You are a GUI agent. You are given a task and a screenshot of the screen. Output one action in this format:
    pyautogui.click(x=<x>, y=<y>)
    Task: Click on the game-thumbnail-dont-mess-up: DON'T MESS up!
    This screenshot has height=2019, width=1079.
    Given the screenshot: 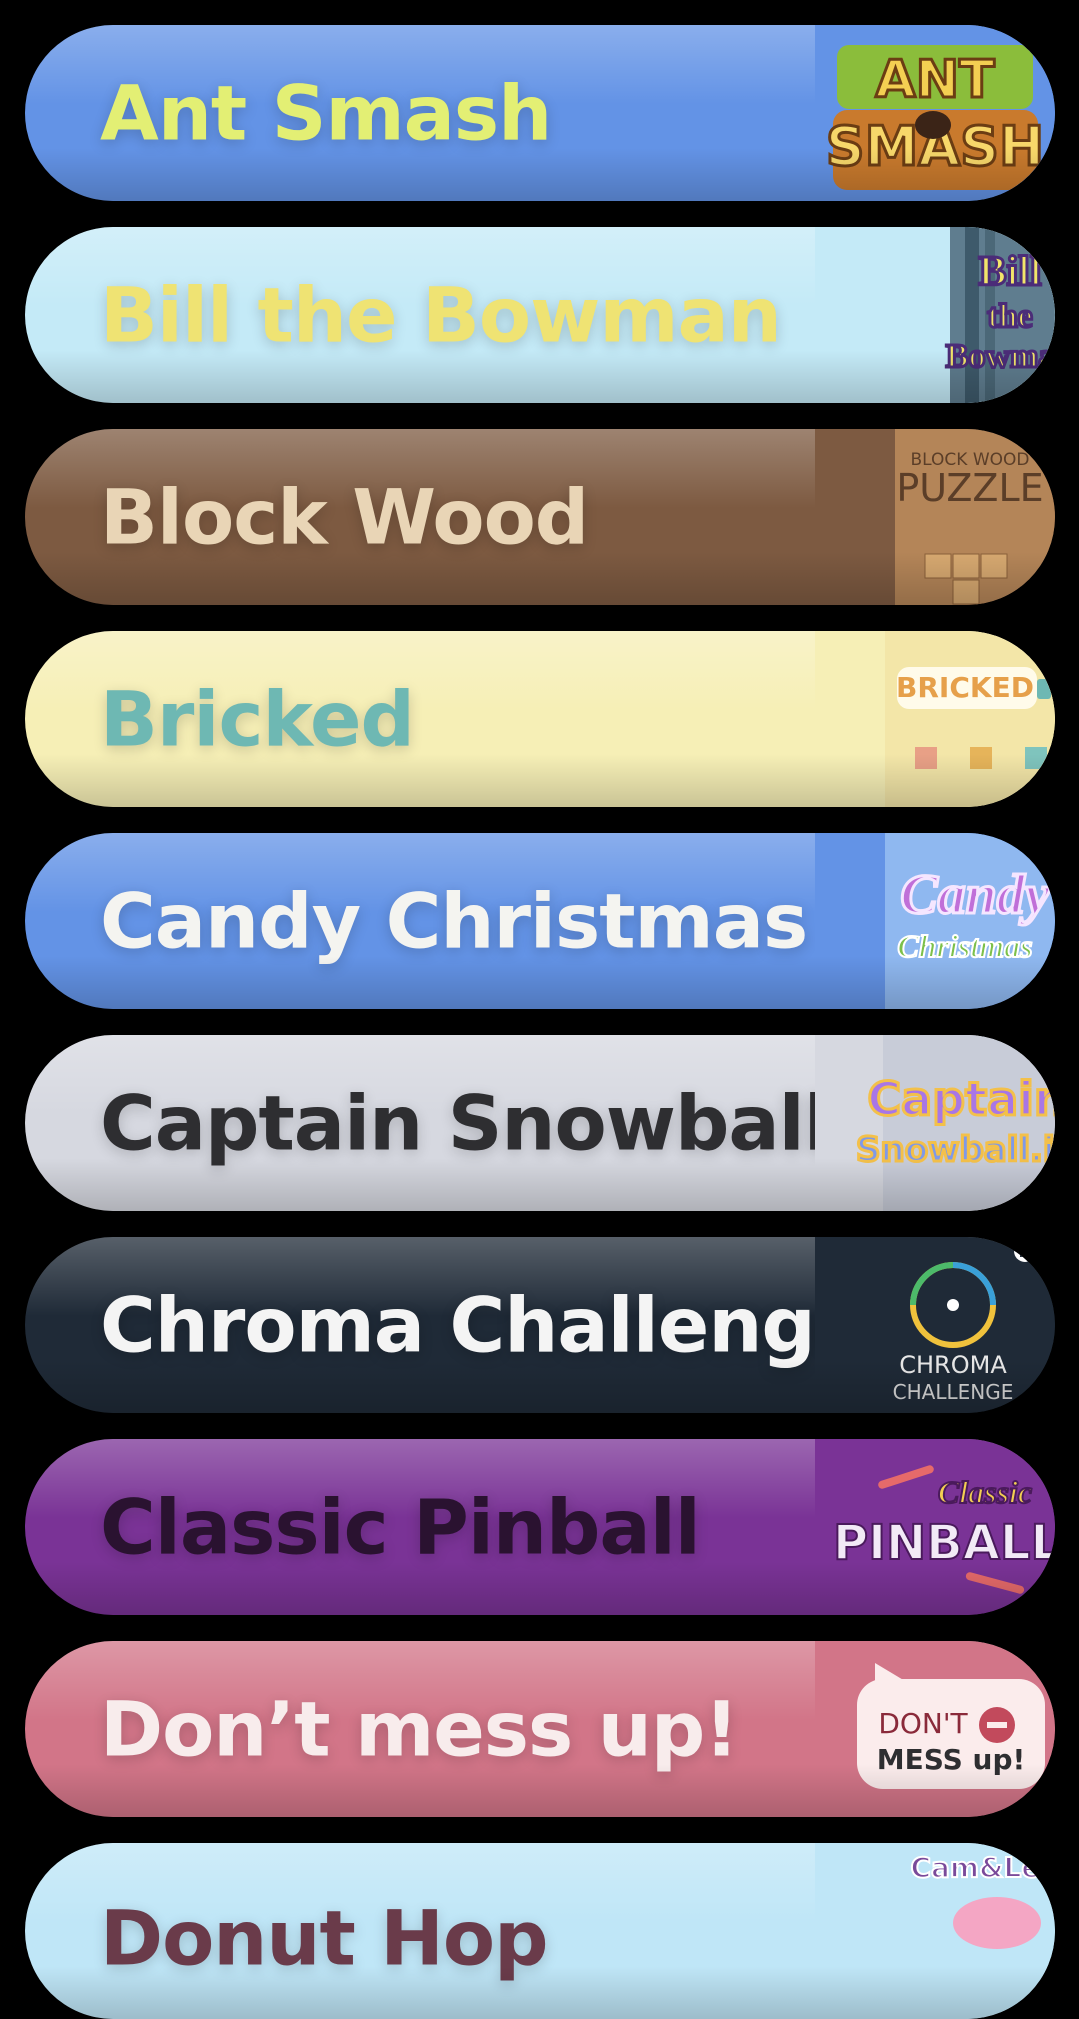 What is the action you would take?
    pyautogui.click(x=935, y=1729)
    